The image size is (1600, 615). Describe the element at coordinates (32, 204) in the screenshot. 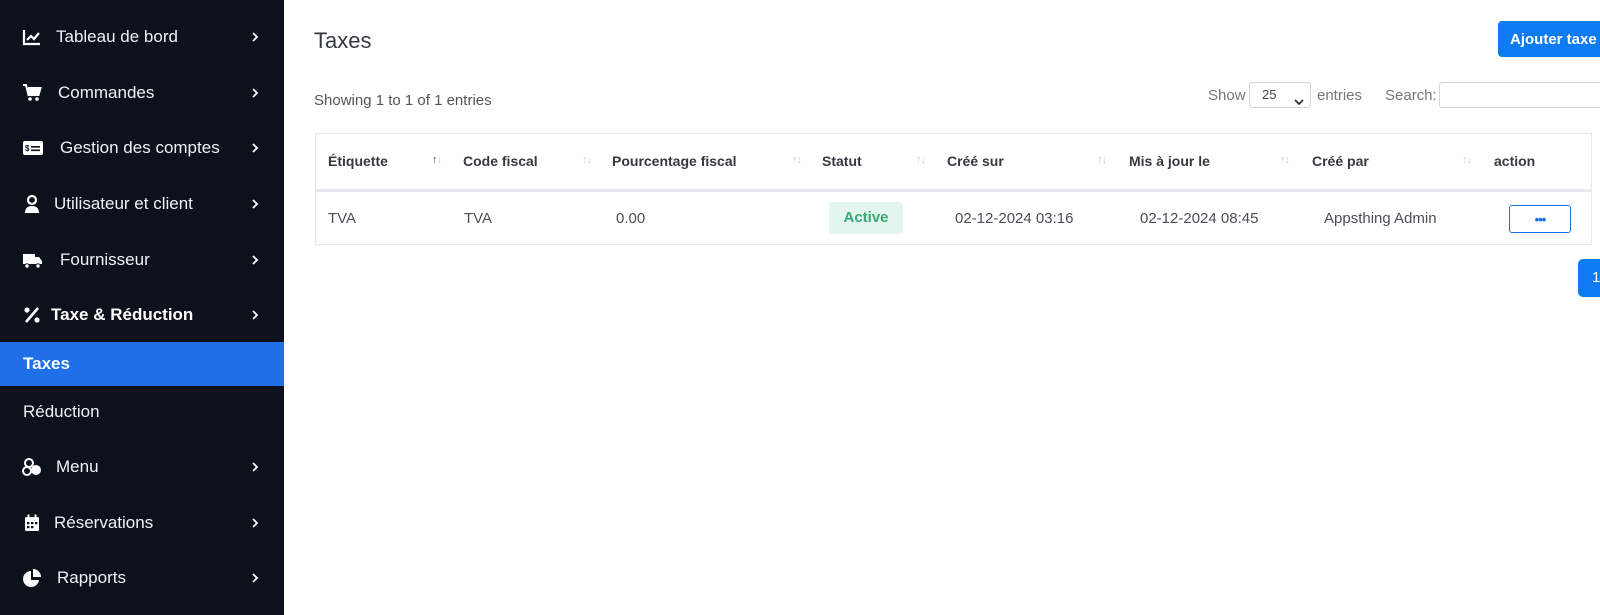

I see `user-icon` at that location.